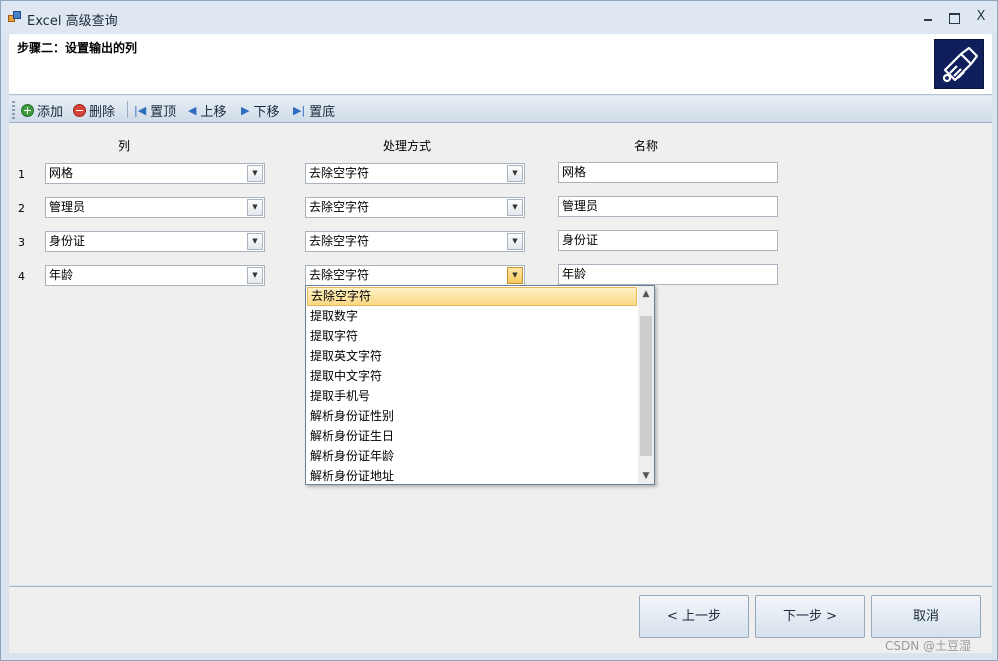 This screenshot has width=998, height=661. What do you see at coordinates (124, 146) in the screenshot?
I see `column-header-col: 列` at bounding box center [124, 146].